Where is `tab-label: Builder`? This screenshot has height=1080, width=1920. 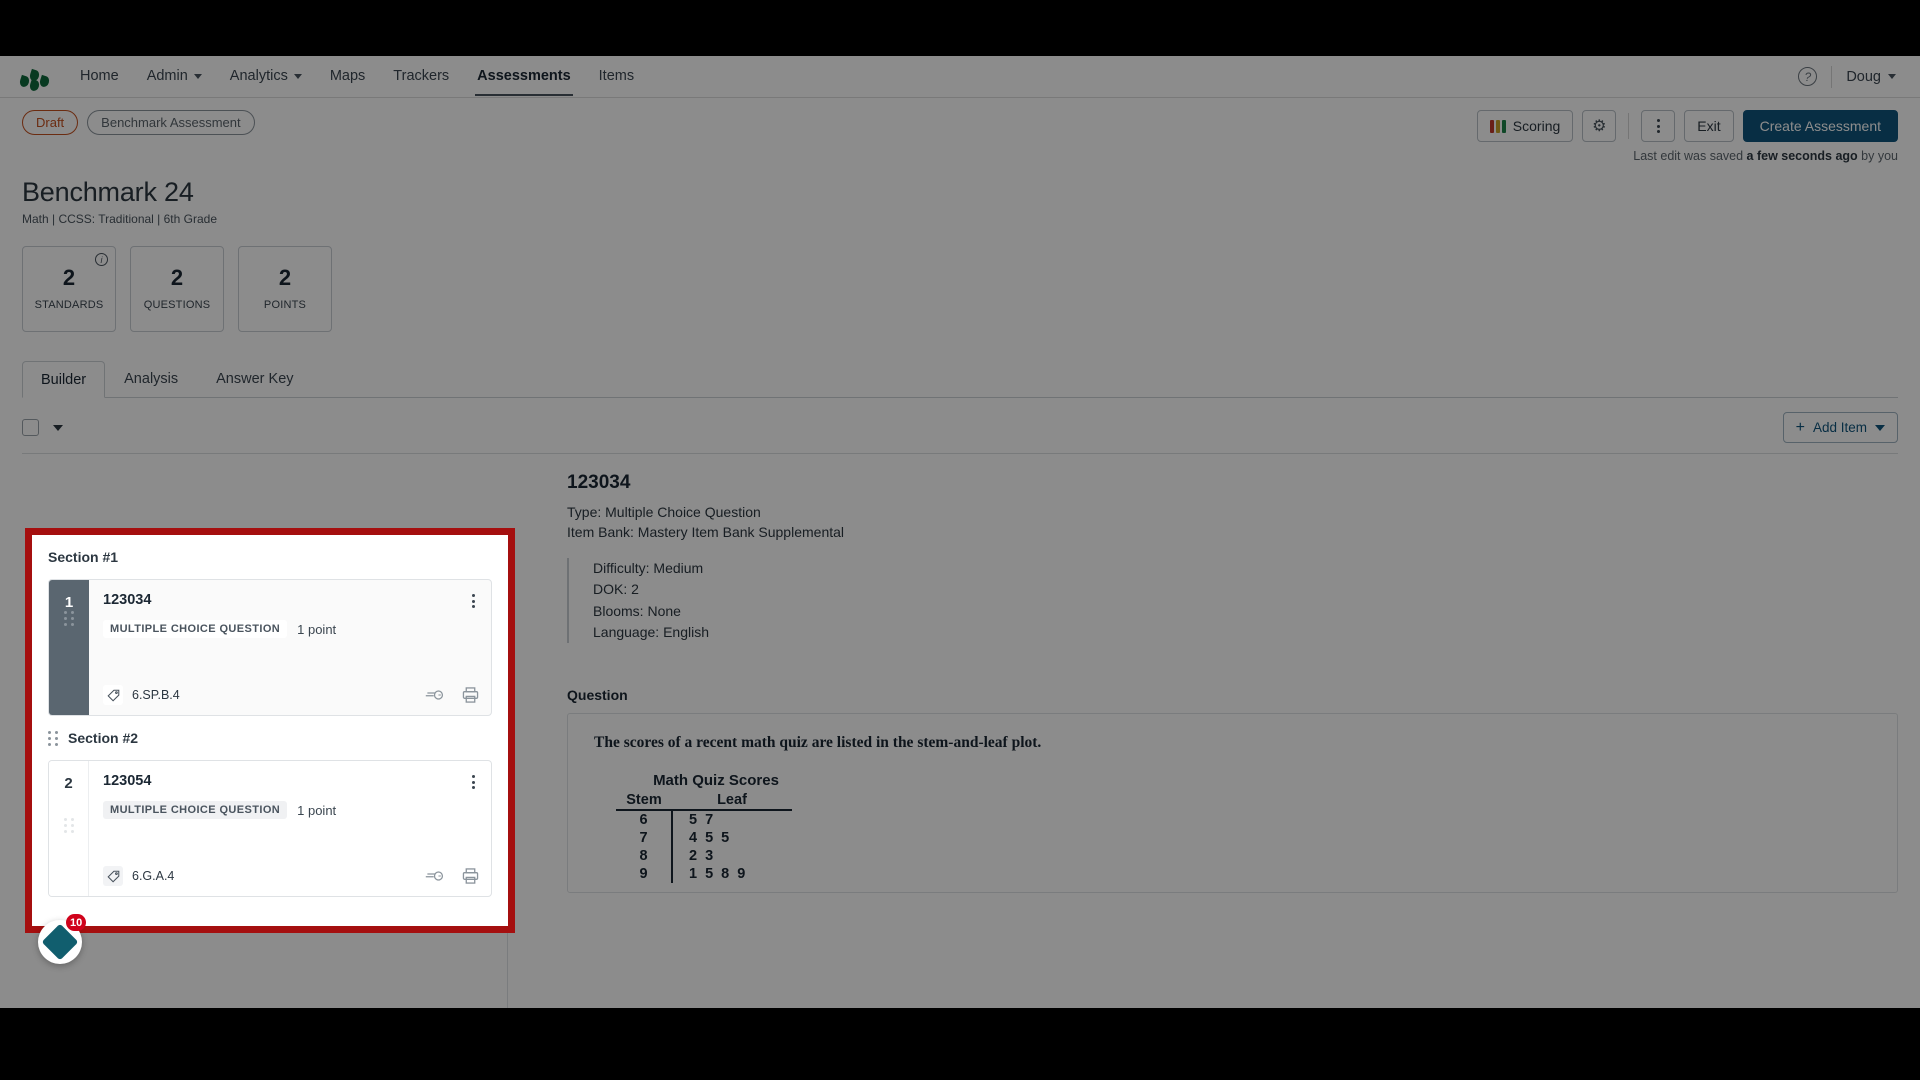
tab-label: Builder is located at coordinates (64, 380).